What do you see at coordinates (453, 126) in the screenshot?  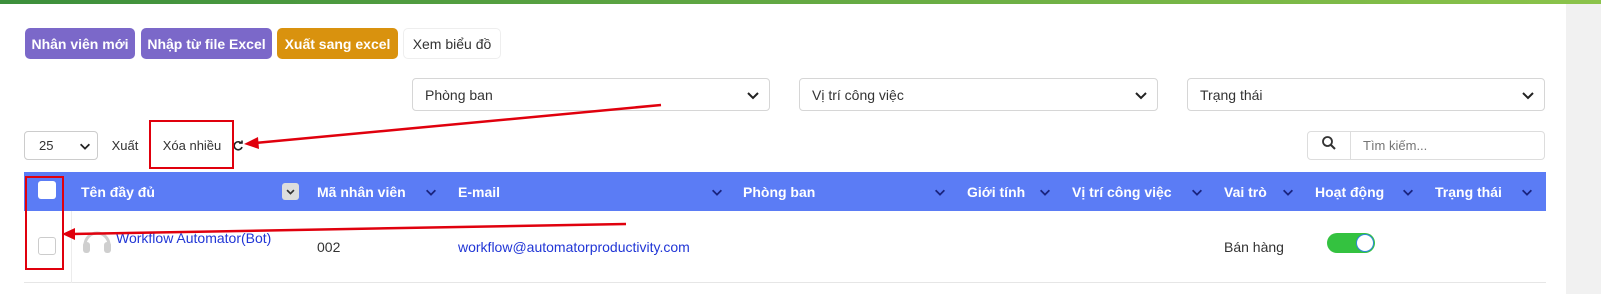 I see `arrow-to-bulk-delete` at bounding box center [453, 126].